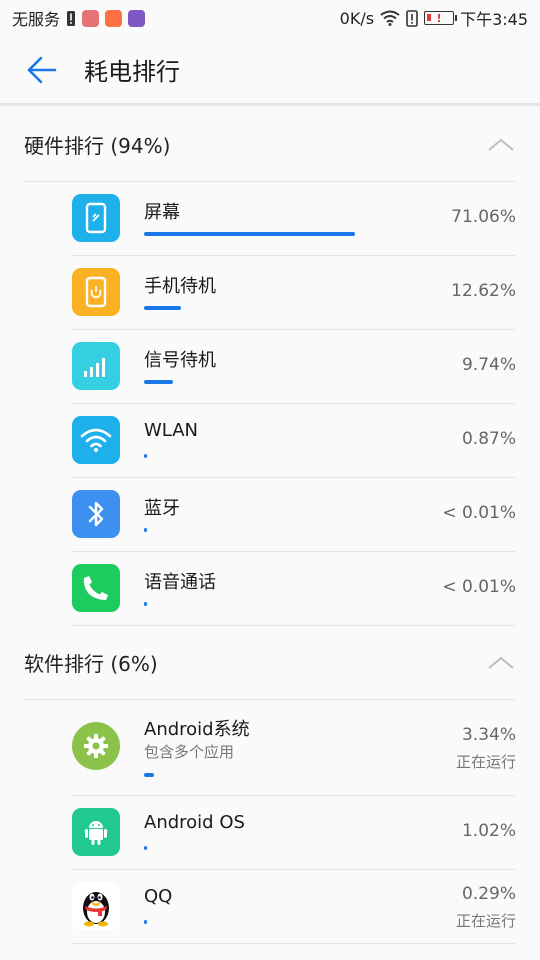 The height and width of the screenshot is (960, 540). Describe the element at coordinates (96, 366) in the screenshot. I see `signal-icon` at that location.